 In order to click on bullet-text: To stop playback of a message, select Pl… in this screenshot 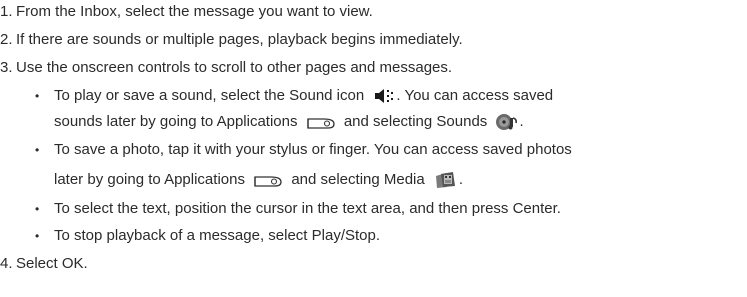, I will do `click(217, 235)`.